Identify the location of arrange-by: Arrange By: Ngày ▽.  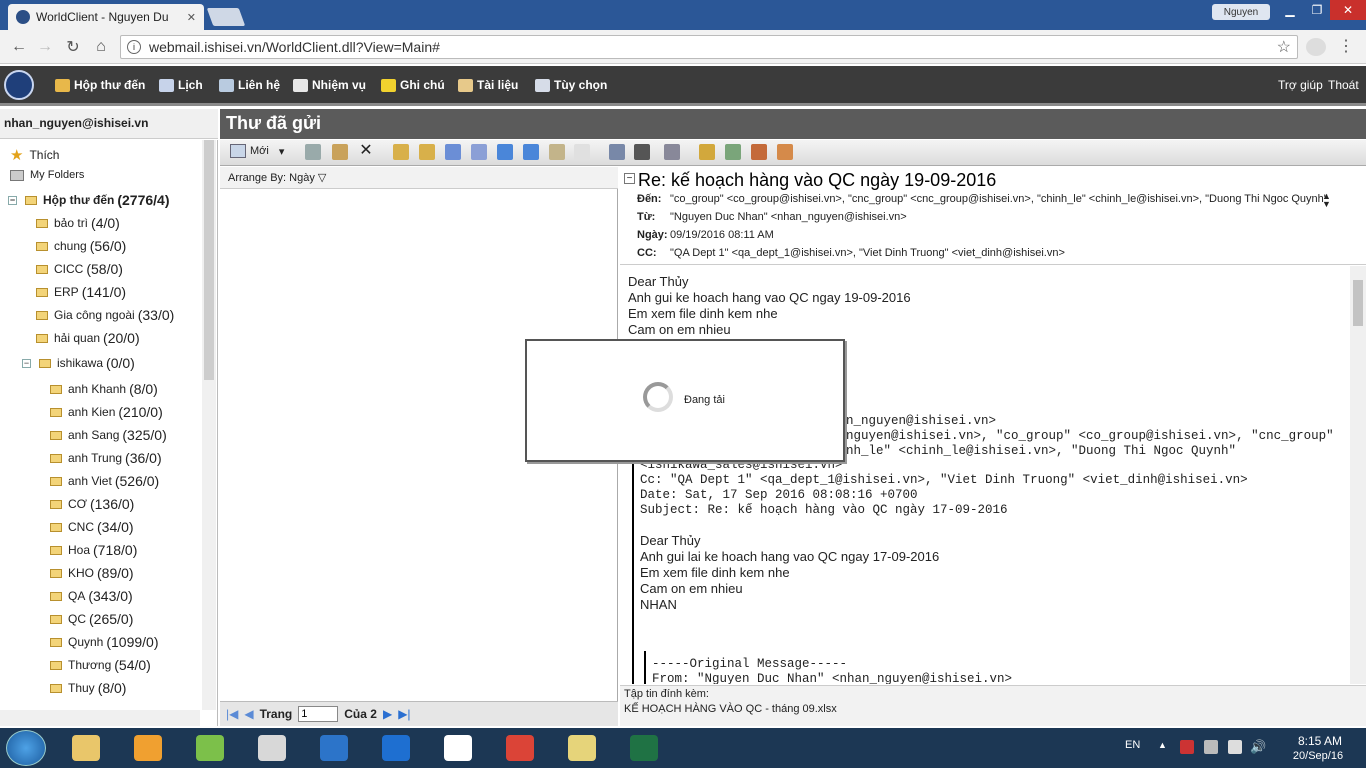
(419, 178).